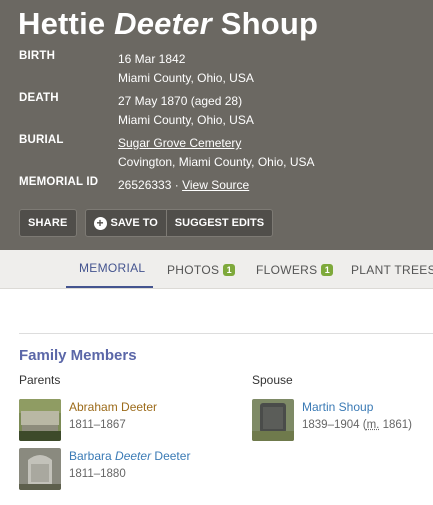 Image resolution: width=433 pixels, height=505 pixels. I want to click on memorial-tabs: MEMORIAL PHOTOS 1 FLOWERS 1 PLANT TREES, so click(216, 269).